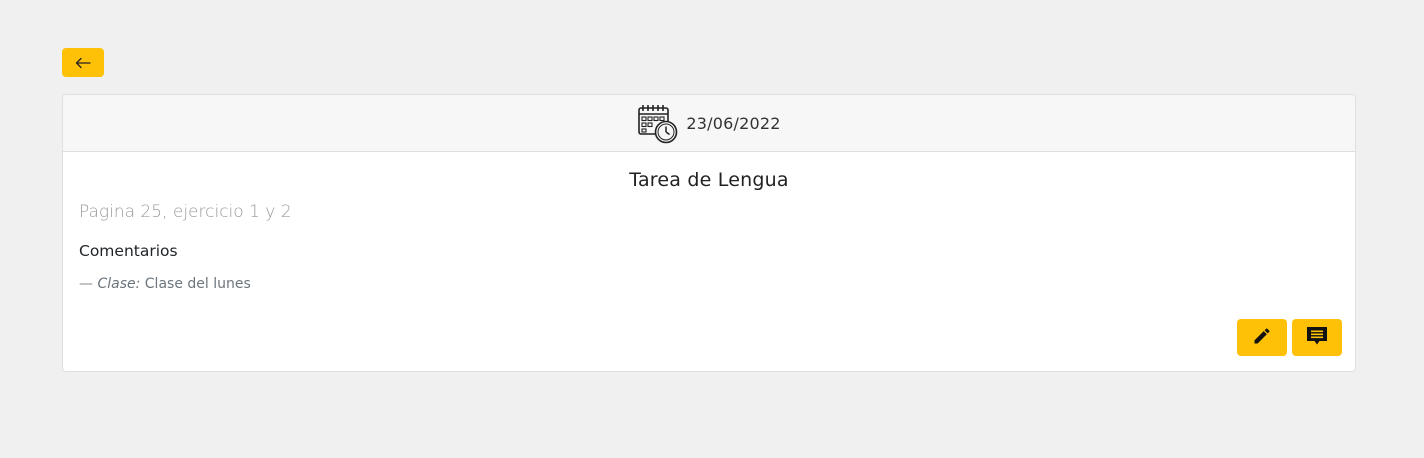 This screenshot has width=1424, height=458. What do you see at coordinates (197, 284) in the screenshot?
I see `comment-text: Clase del lunes` at bounding box center [197, 284].